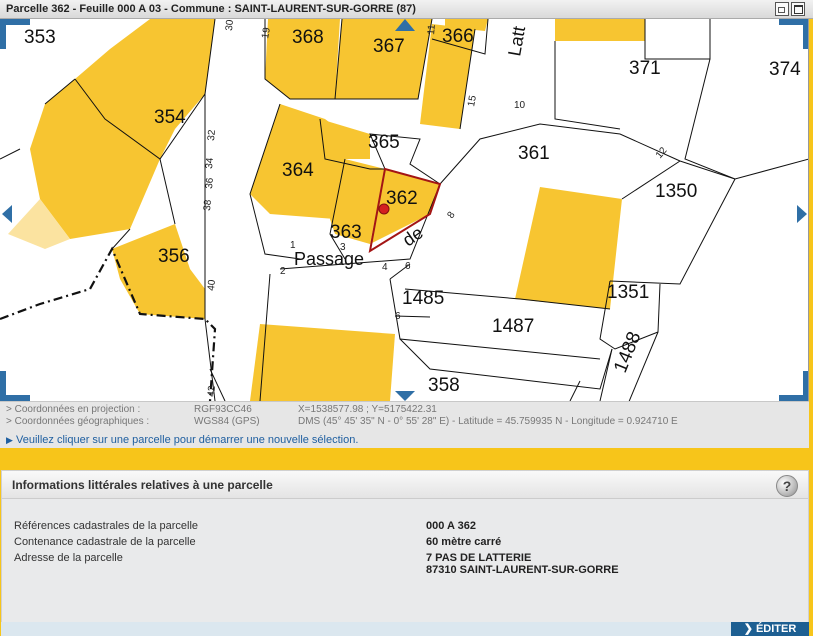  What do you see at coordinates (68, 558) in the screenshot?
I see `info-label: Adresse de la parcelle` at bounding box center [68, 558].